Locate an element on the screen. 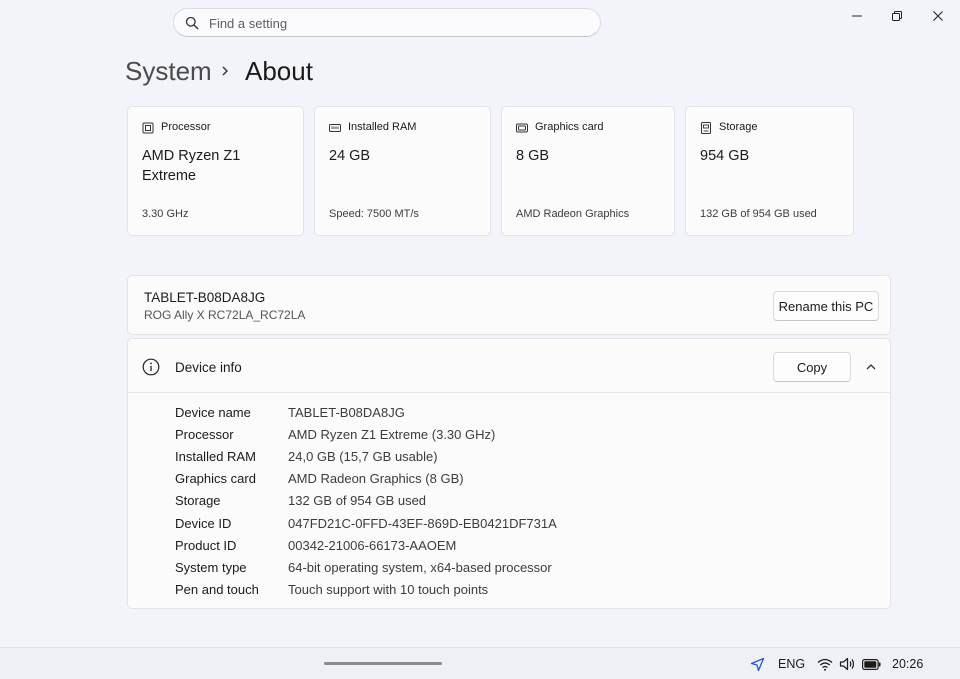 The image size is (960, 679). spec-value: 24 GB is located at coordinates (350, 156).